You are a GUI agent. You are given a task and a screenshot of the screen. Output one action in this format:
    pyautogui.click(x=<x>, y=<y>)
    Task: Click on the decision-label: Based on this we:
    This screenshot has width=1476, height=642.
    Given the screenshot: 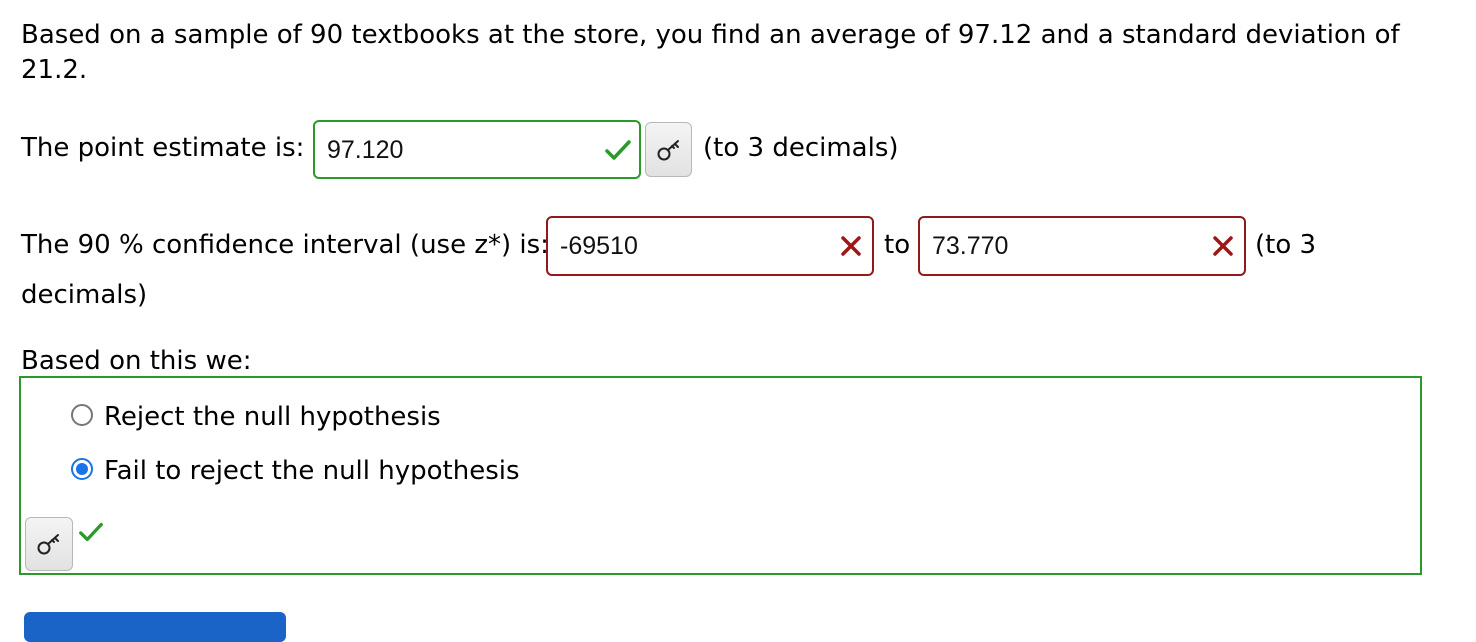 What is the action you would take?
    pyautogui.click(x=136, y=361)
    